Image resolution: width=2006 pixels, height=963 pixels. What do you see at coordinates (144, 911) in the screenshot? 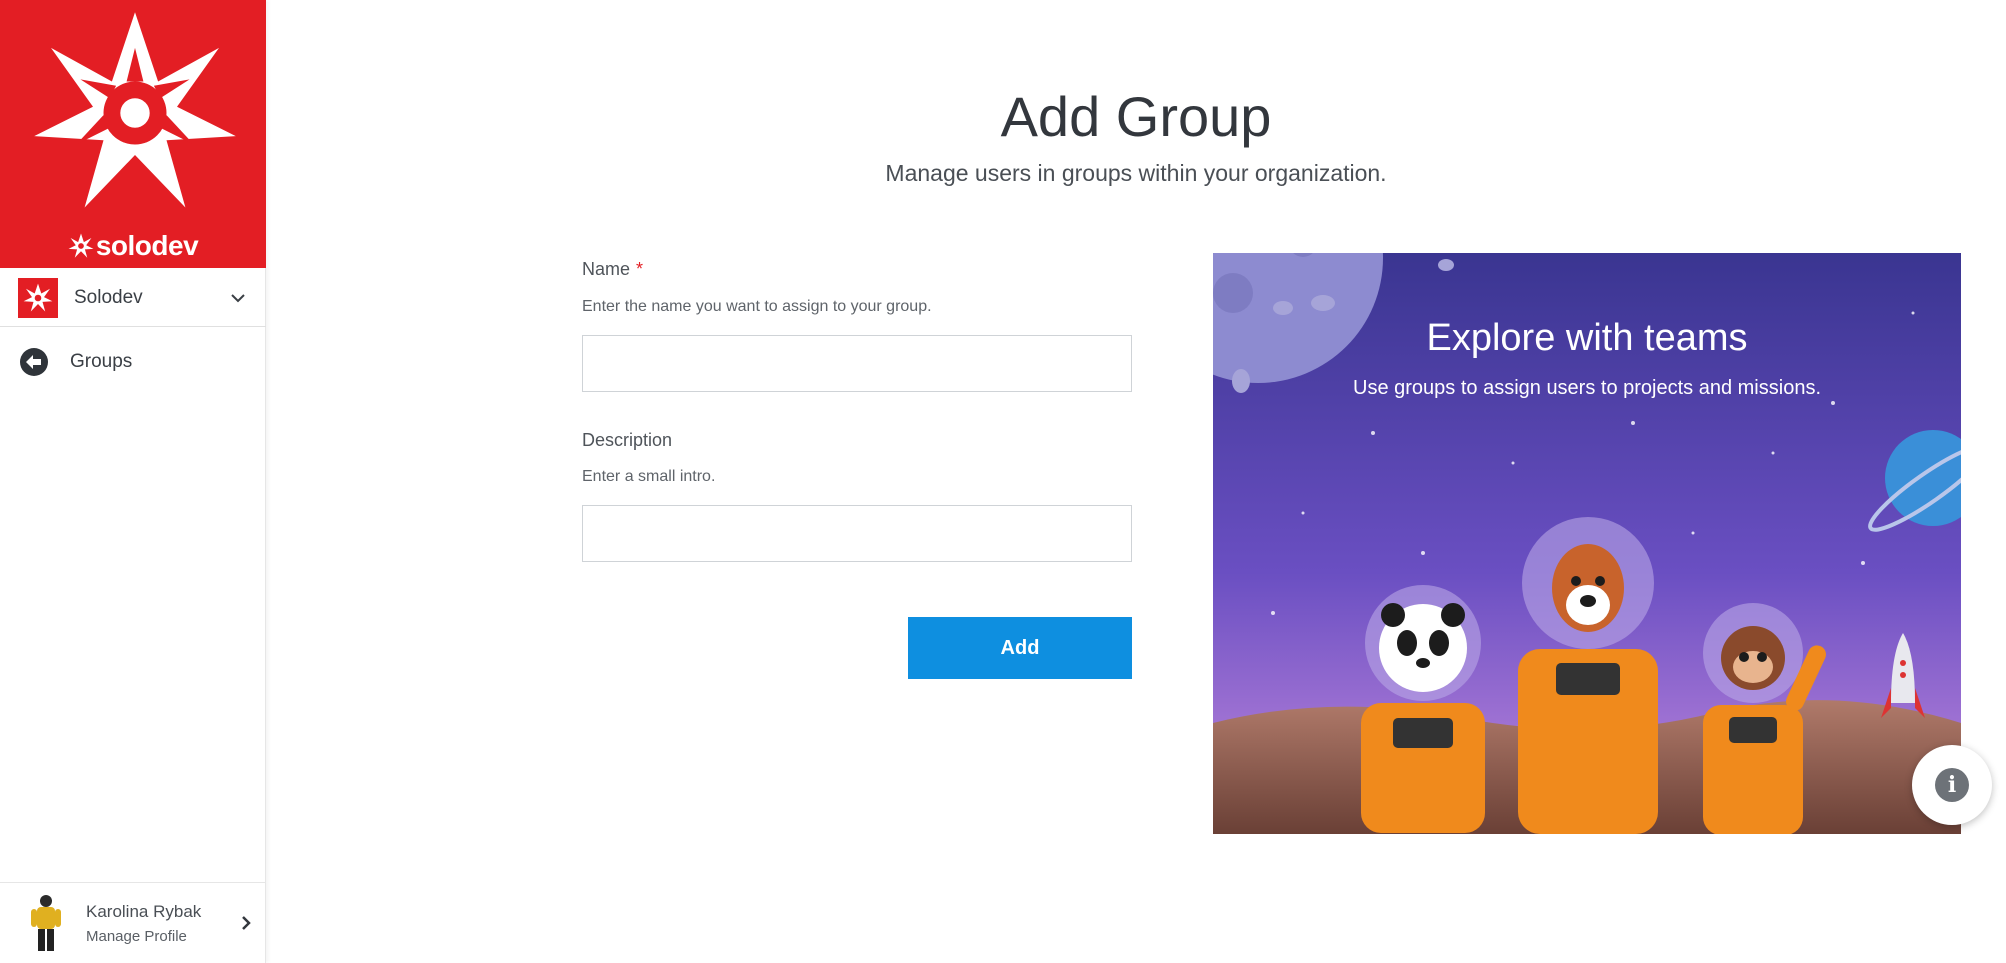
I see `profile-name: Karolina Rybak` at bounding box center [144, 911].